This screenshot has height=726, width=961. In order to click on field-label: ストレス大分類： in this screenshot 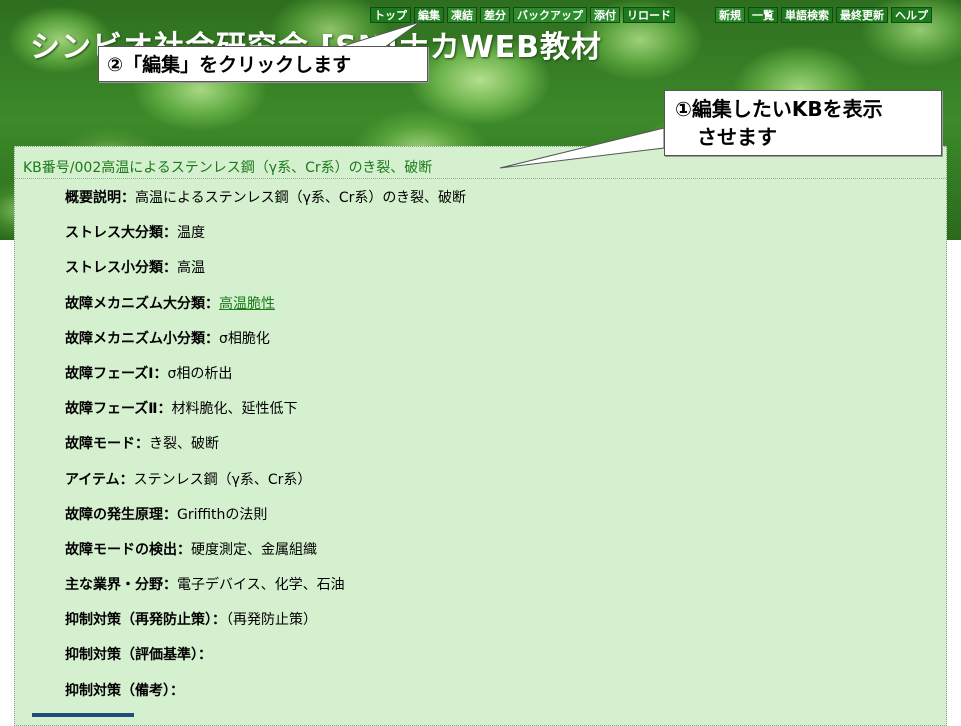, I will do `click(121, 233)`.